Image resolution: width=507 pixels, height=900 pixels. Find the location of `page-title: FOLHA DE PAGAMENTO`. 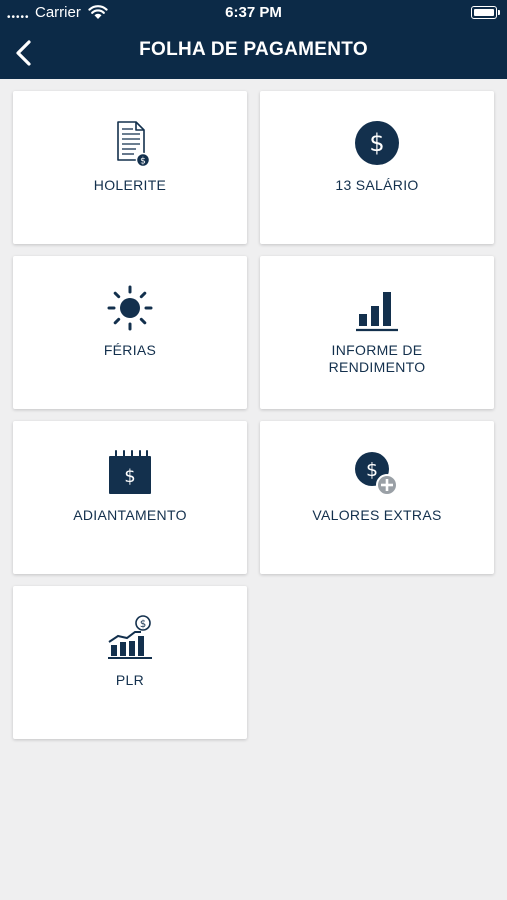

page-title: FOLHA DE PAGAMENTO is located at coordinates (253, 49).